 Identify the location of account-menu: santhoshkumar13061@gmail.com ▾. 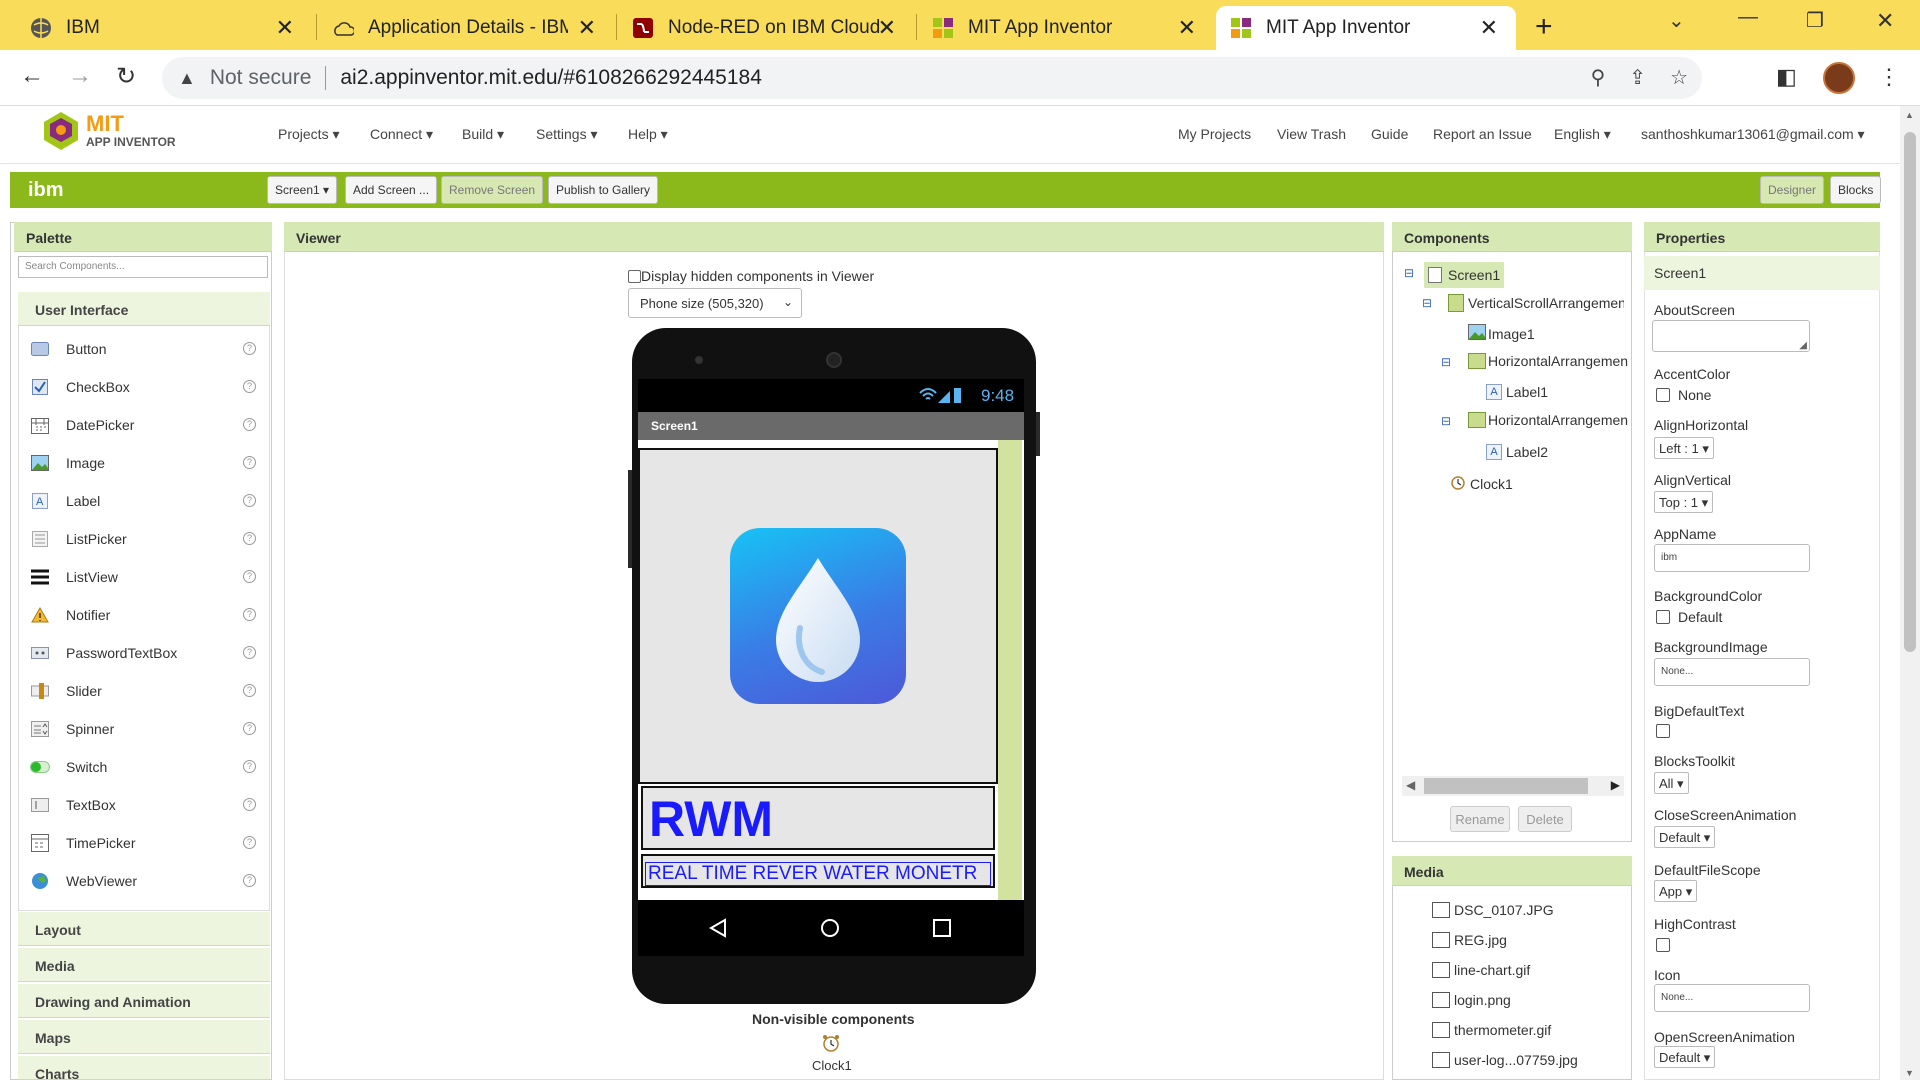
(1753, 134).